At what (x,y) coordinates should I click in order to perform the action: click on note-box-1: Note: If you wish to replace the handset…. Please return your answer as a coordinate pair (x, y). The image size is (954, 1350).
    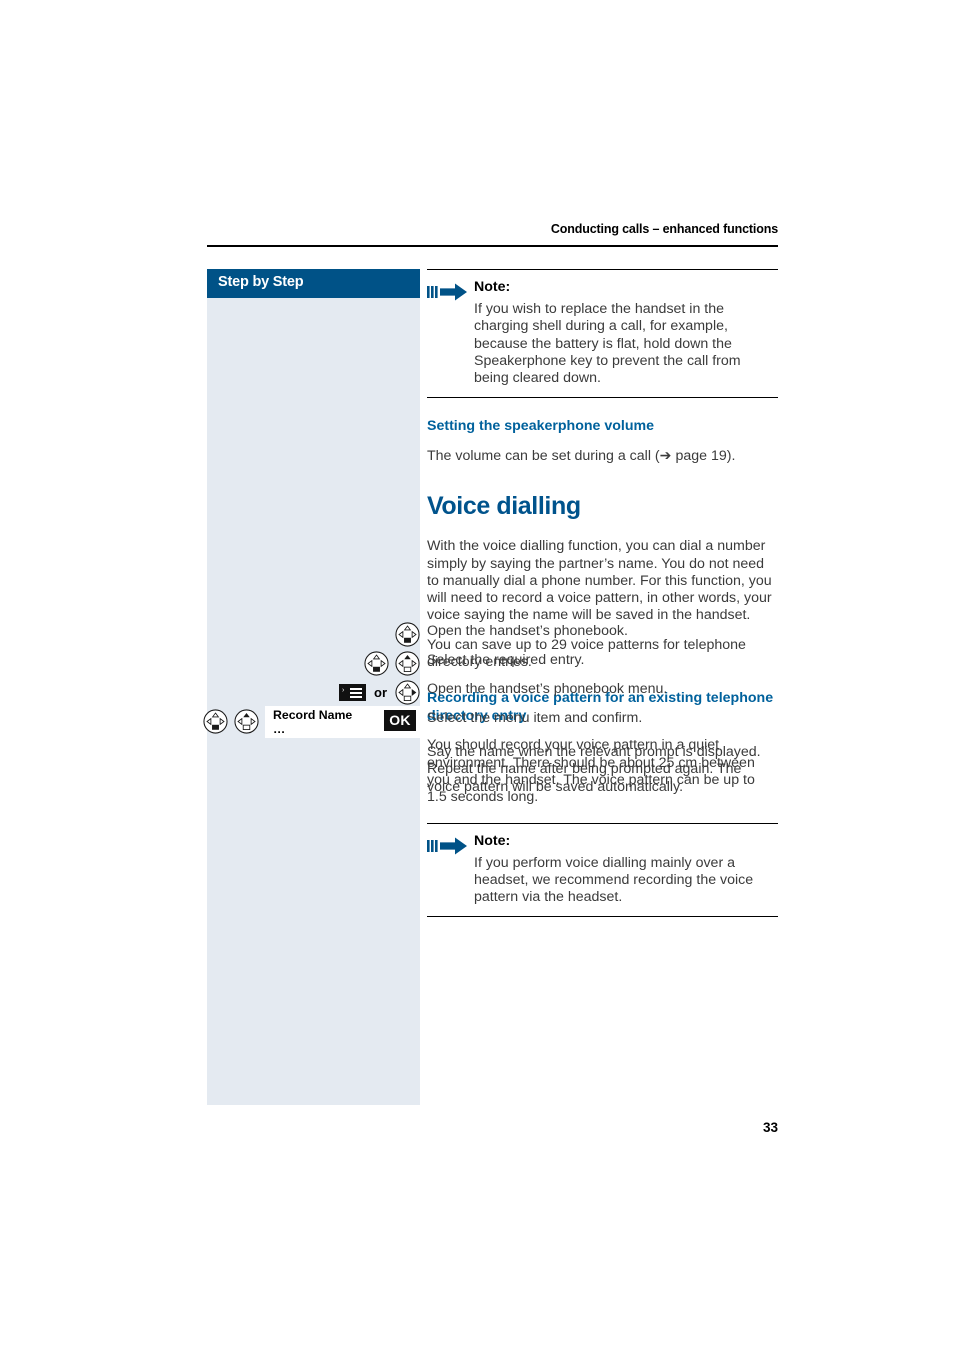
    Looking at the image, I should click on (602, 334).